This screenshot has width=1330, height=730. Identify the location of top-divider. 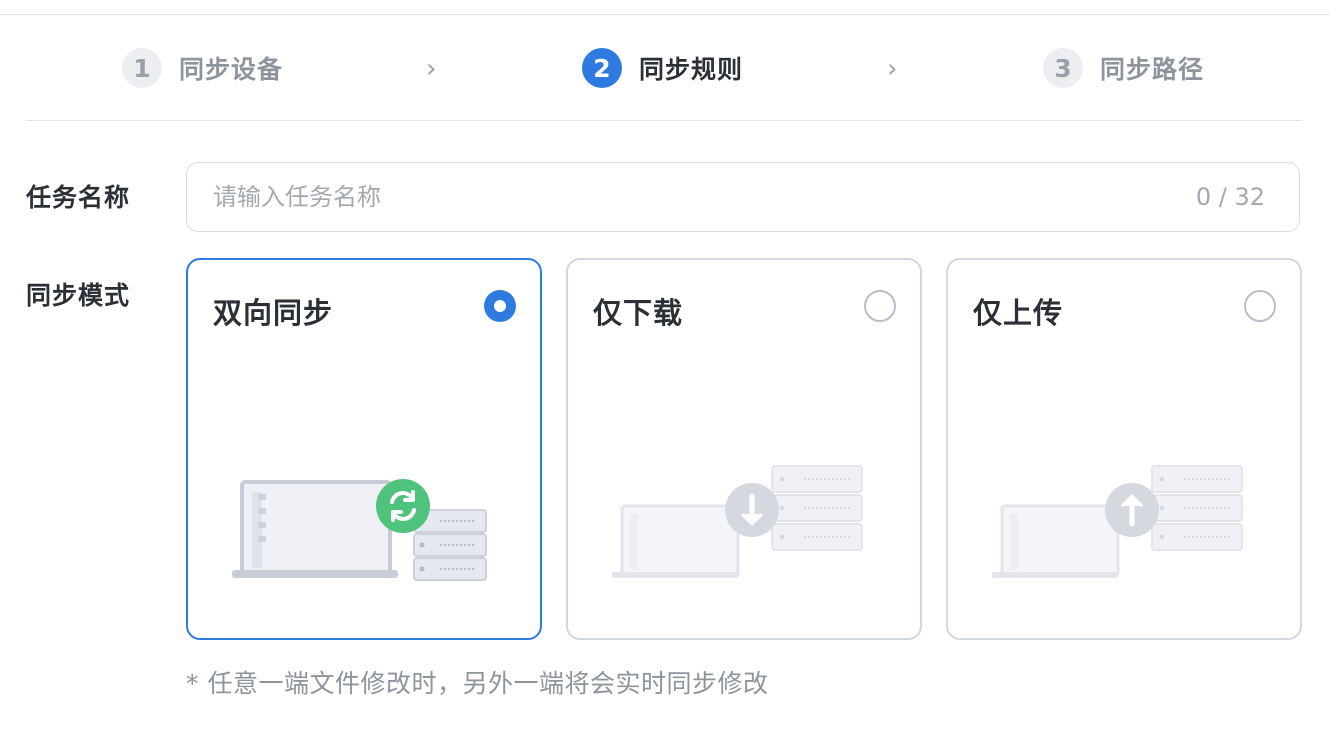
(665, 14).